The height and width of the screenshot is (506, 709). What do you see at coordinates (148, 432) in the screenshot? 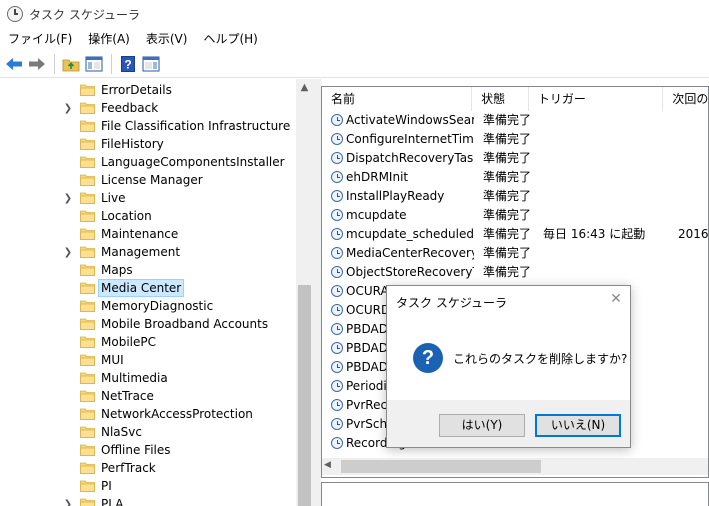
I see `tree-item: NlaSvc` at bounding box center [148, 432].